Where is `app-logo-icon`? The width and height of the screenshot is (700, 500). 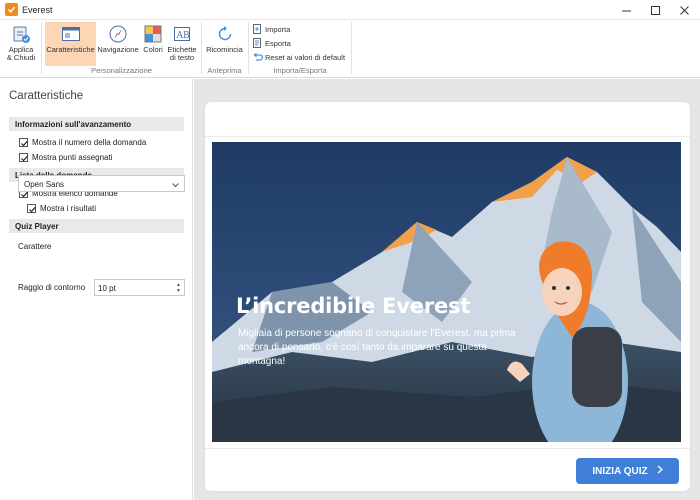 app-logo-icon is located at coordinates (11, 9).